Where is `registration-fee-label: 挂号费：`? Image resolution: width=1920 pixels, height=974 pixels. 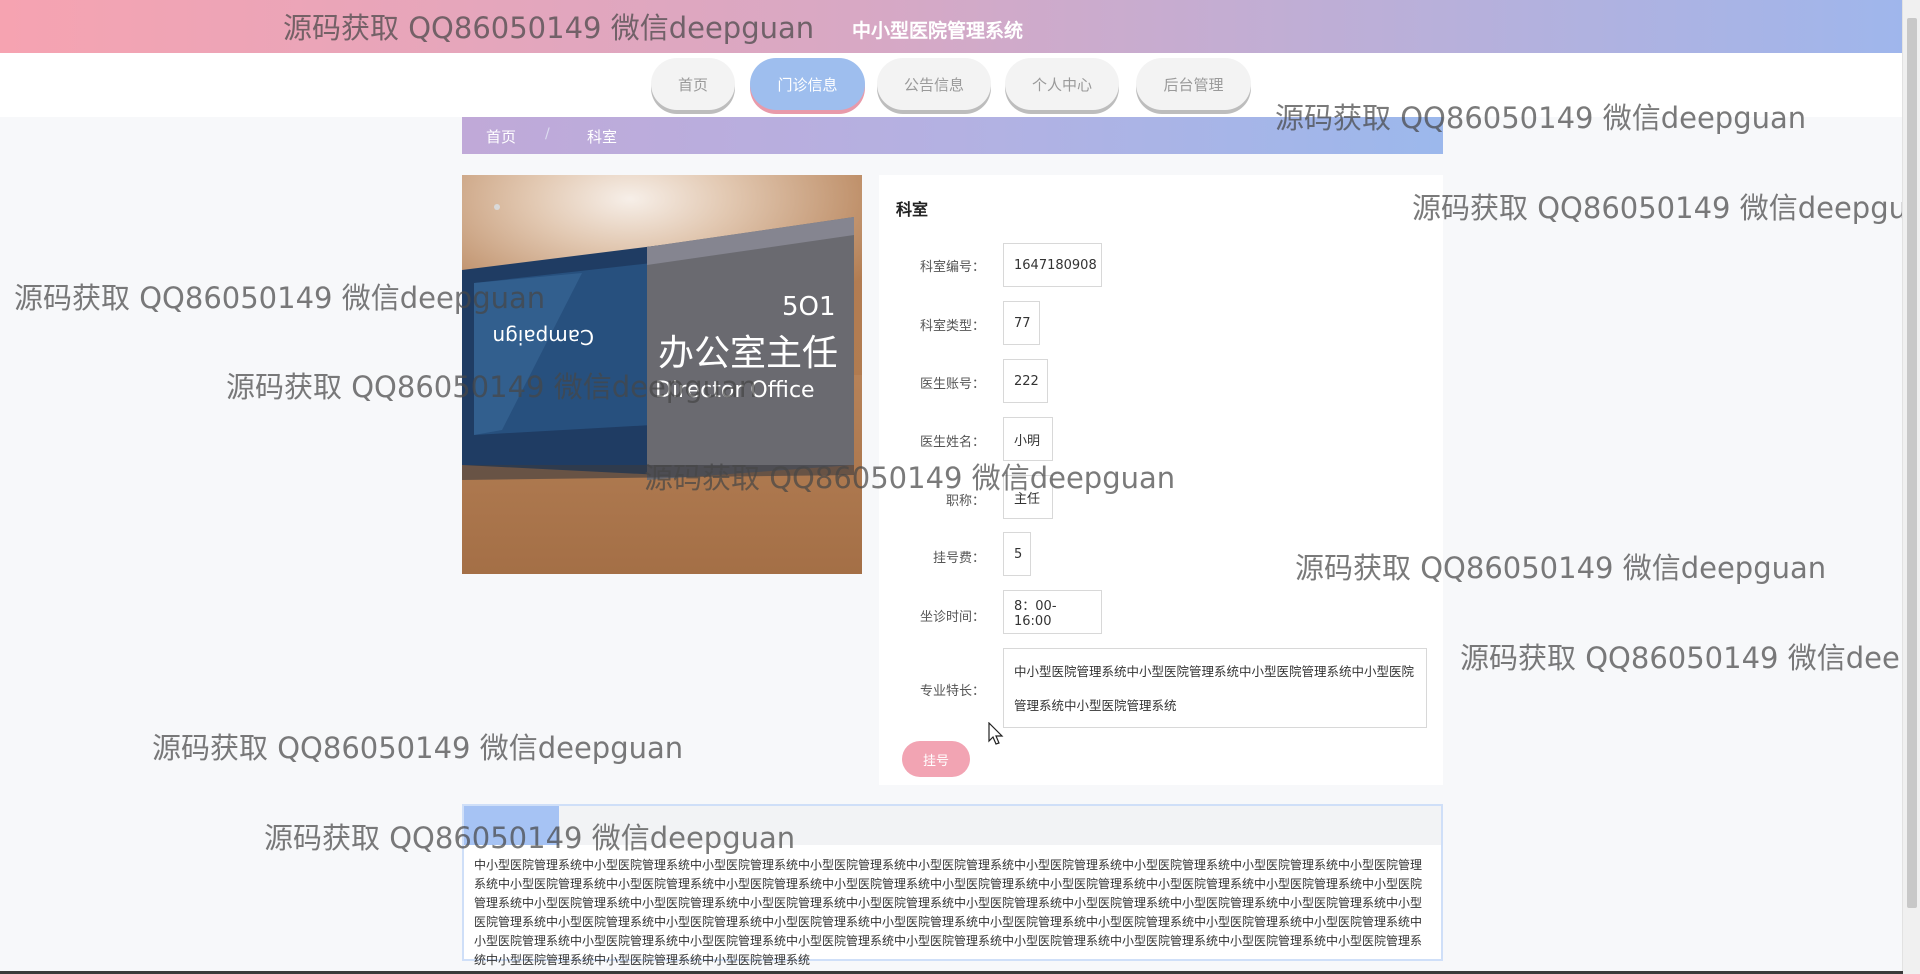 registration-fee-label: 挂号费： is located at coordinates (958, 558).